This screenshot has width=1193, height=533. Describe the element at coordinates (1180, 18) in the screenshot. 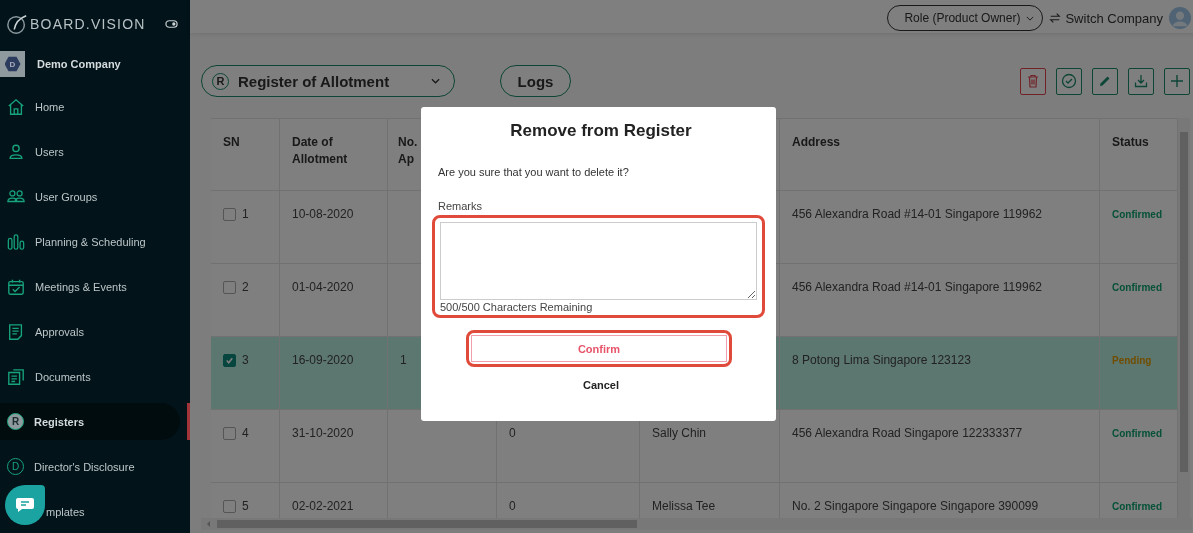

I see `avatar-icon` at that location.